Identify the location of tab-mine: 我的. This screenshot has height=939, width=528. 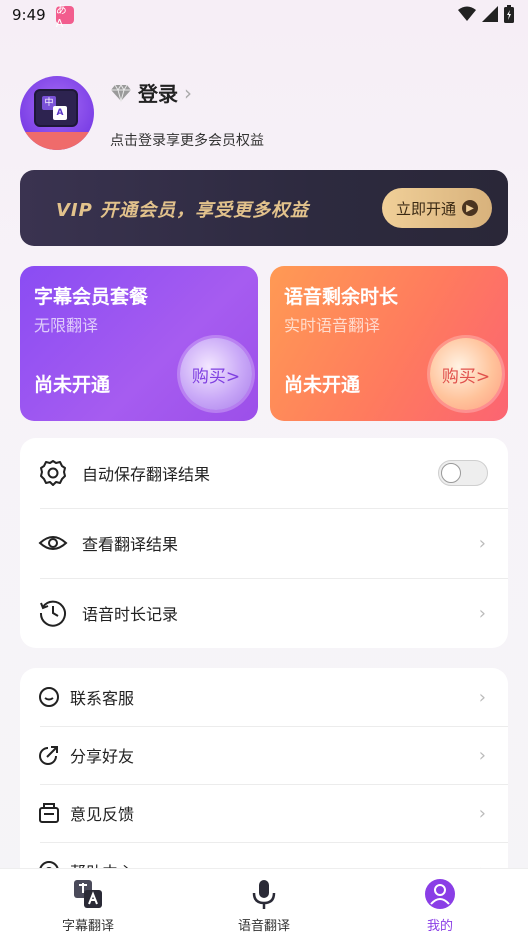
(440, 905).